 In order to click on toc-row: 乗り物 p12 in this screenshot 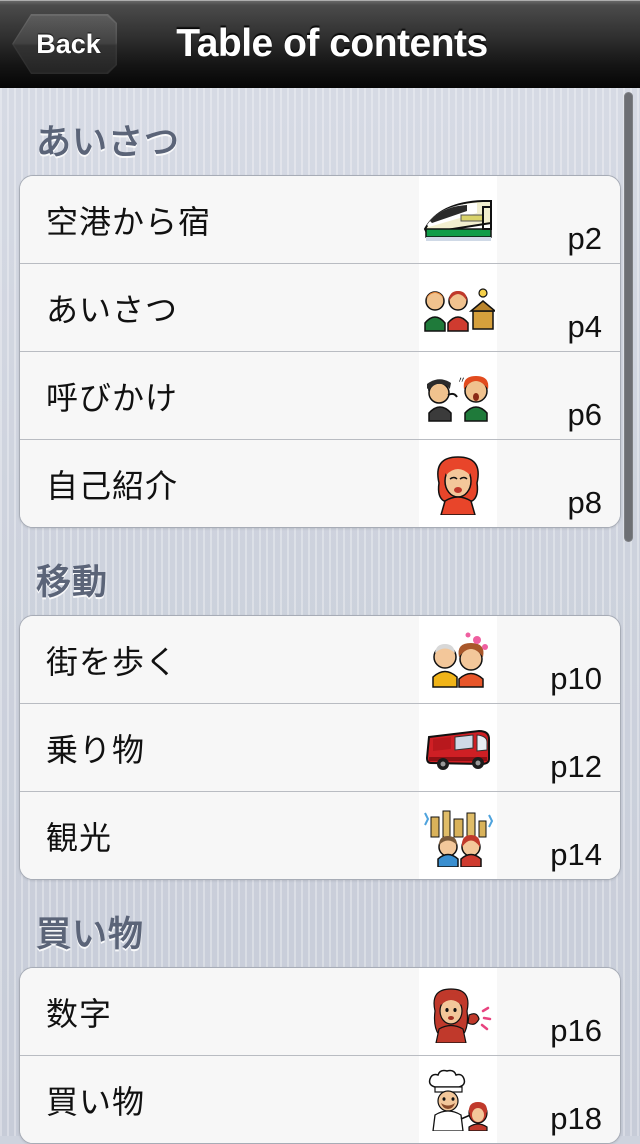, I will do `click(320, 747)`.